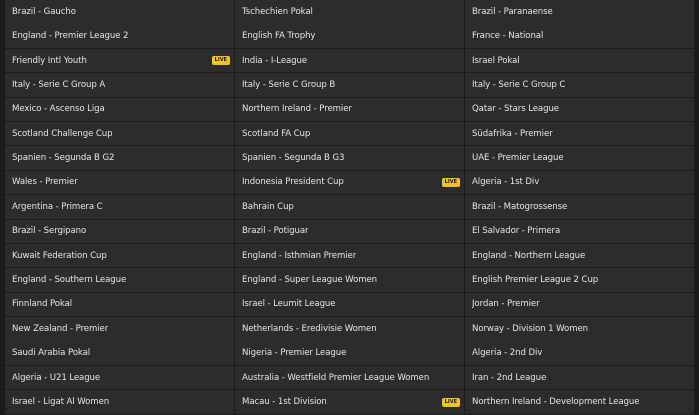  What do you see at coordinates (515, 109) in the screenshot?
I see `league-name: Qatar - Stars League` at bounding box center [515, 109].